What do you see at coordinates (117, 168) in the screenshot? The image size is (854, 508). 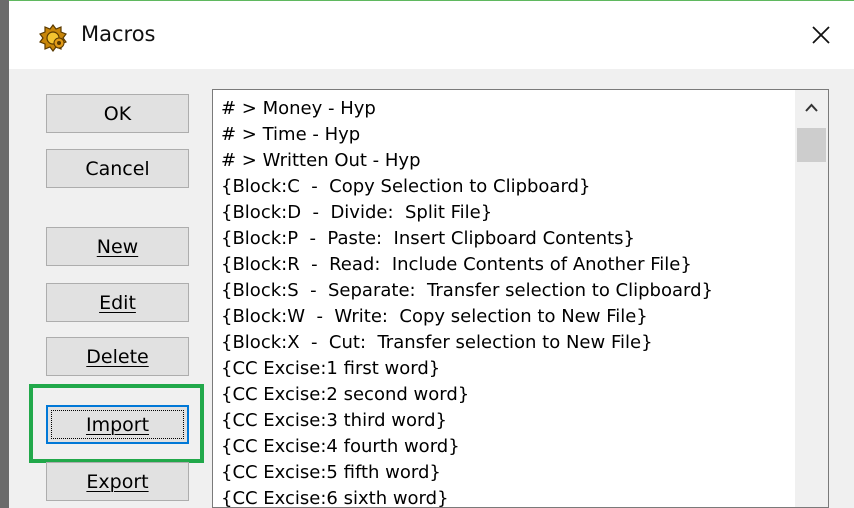 I see `cancel-button: Cancel` at bounding box center [117, 168].